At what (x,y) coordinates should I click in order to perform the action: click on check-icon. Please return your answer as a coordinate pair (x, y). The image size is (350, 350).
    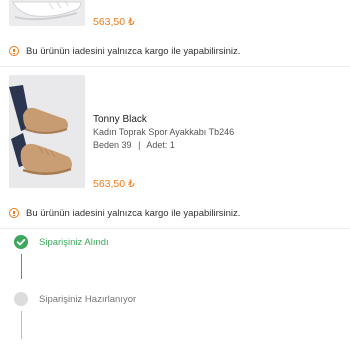
    Looking at the image, I should click on (21, 242).